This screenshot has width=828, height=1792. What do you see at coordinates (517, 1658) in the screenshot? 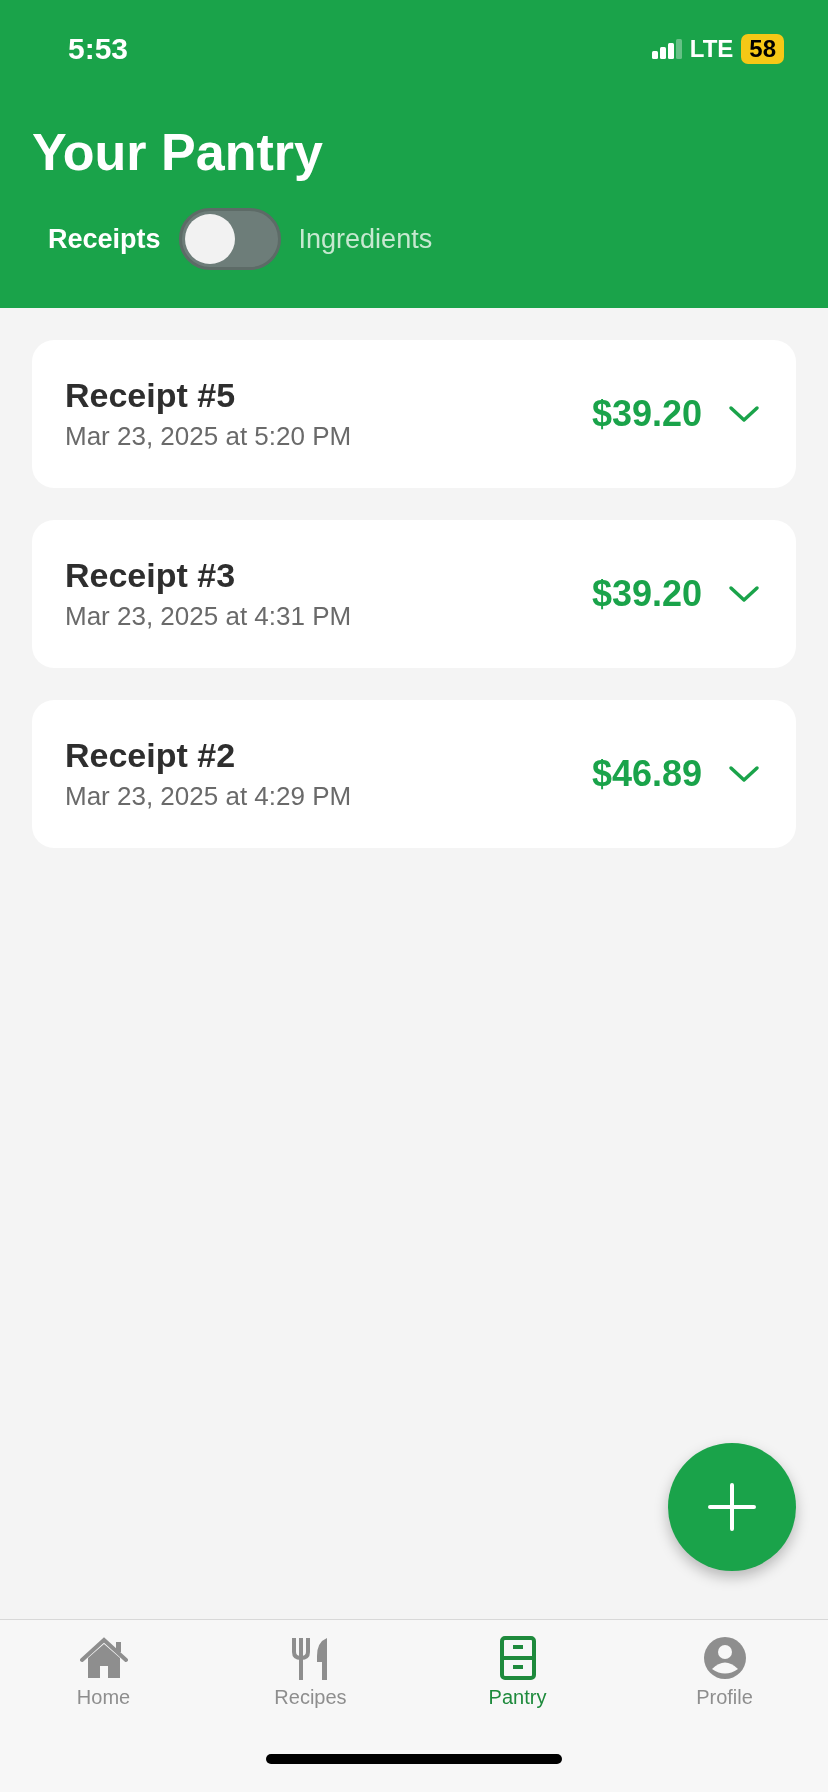
I see `cabinet-icon` at bounding box center [517, 1658].